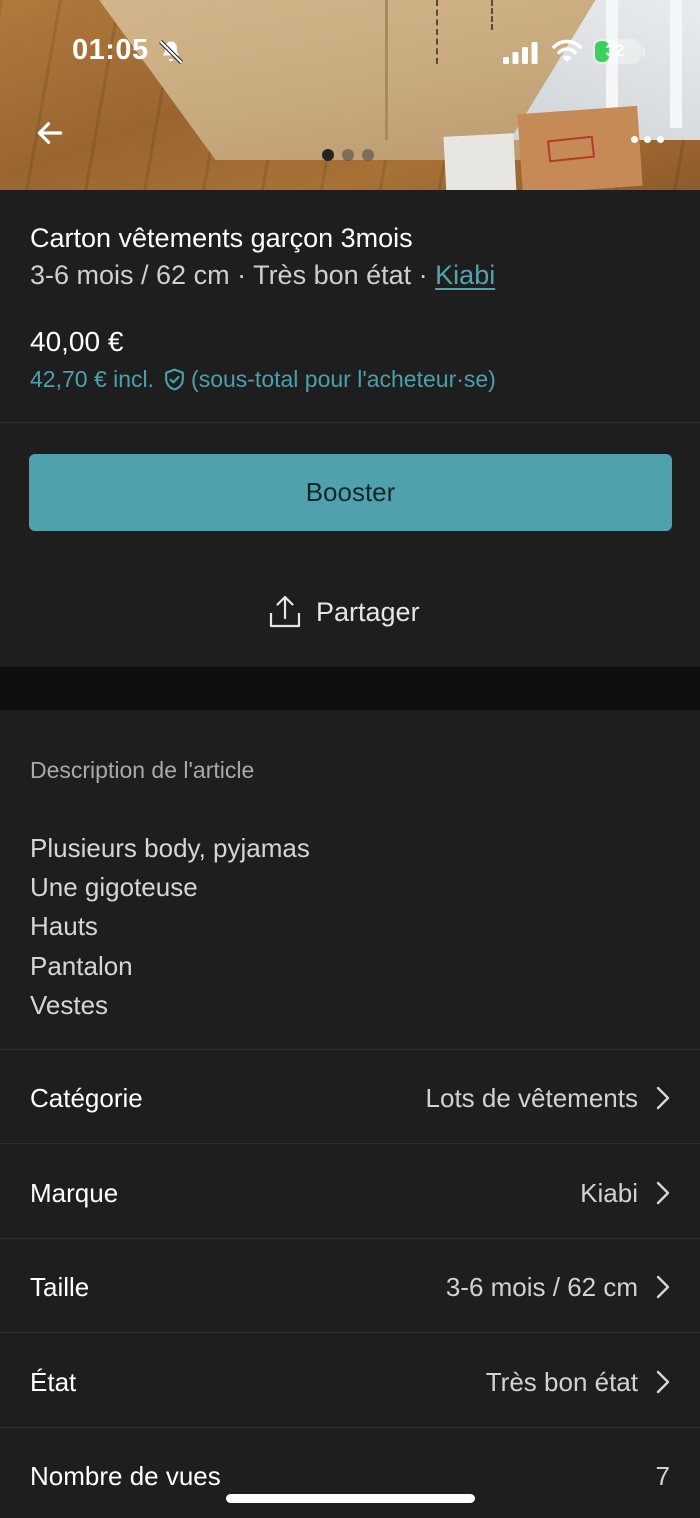 The image size is (700, 1518). I want to click on detail-value: Kiabi, so click(609, 1192).